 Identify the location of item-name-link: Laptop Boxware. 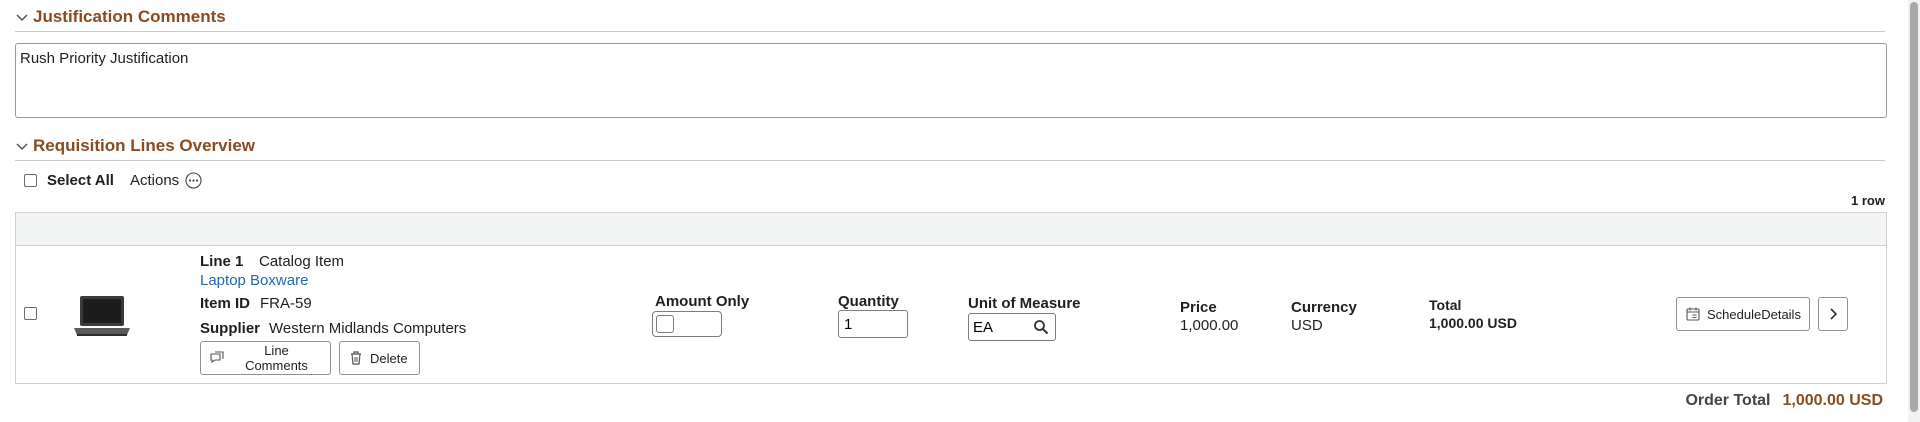
(254, 280).